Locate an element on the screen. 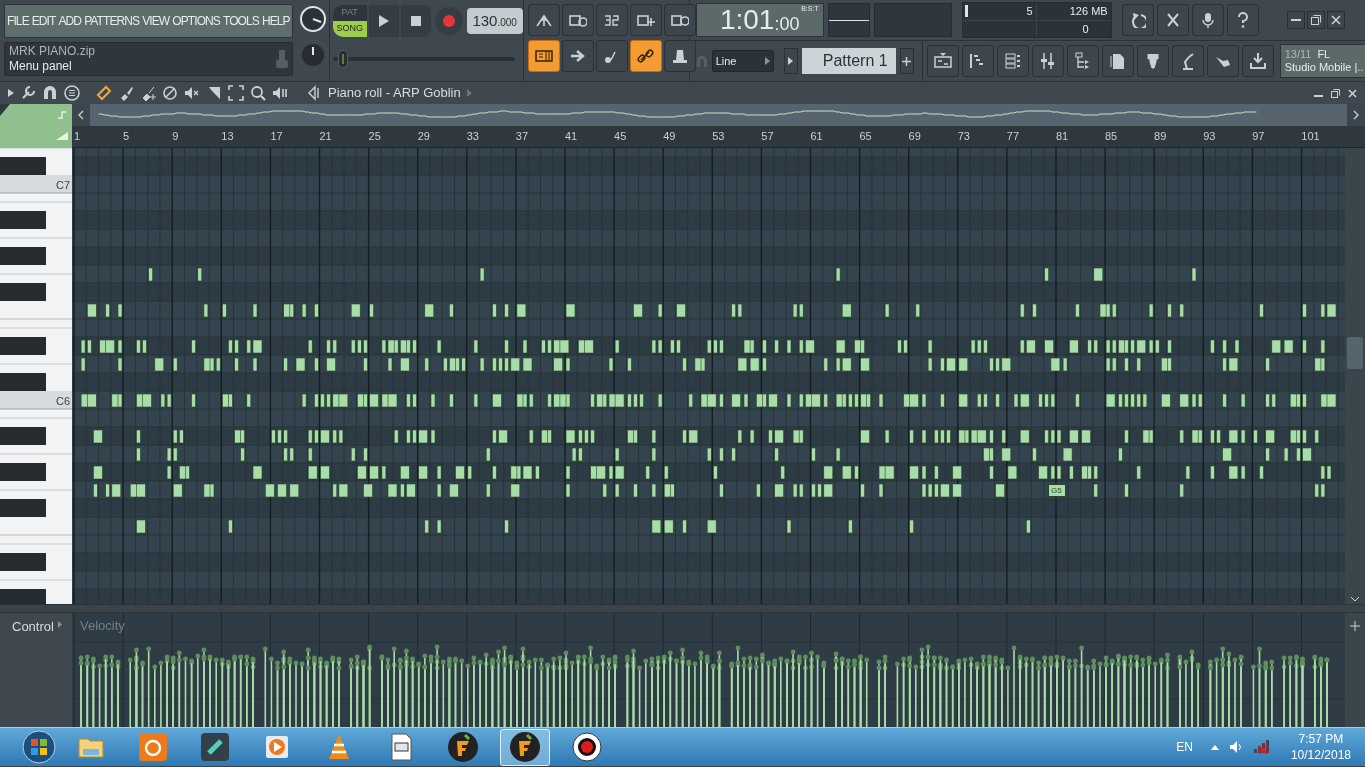 The image size is (1365, 767). piano-roll-button is located at coordinates (977, 61).